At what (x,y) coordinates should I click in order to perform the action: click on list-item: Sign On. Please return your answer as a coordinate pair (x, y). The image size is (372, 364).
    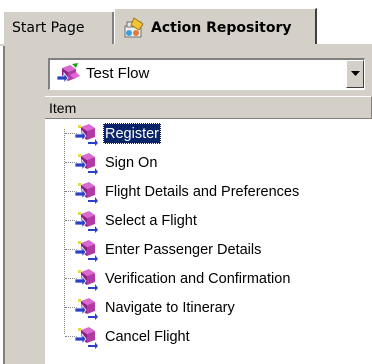
    Looking at the image, I should click on (208, 163).